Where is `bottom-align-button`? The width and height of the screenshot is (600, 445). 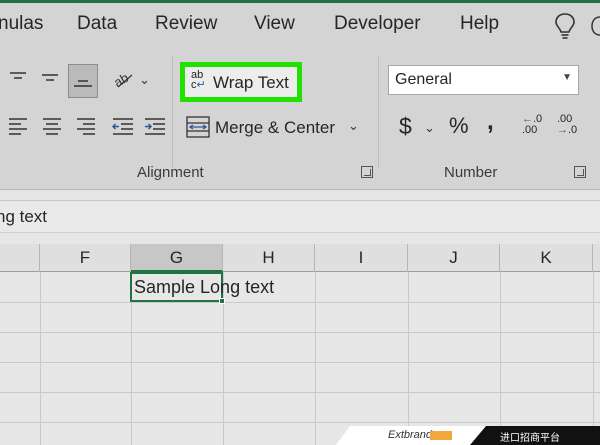
bottom-align-button is located at coordinates (83, 81).